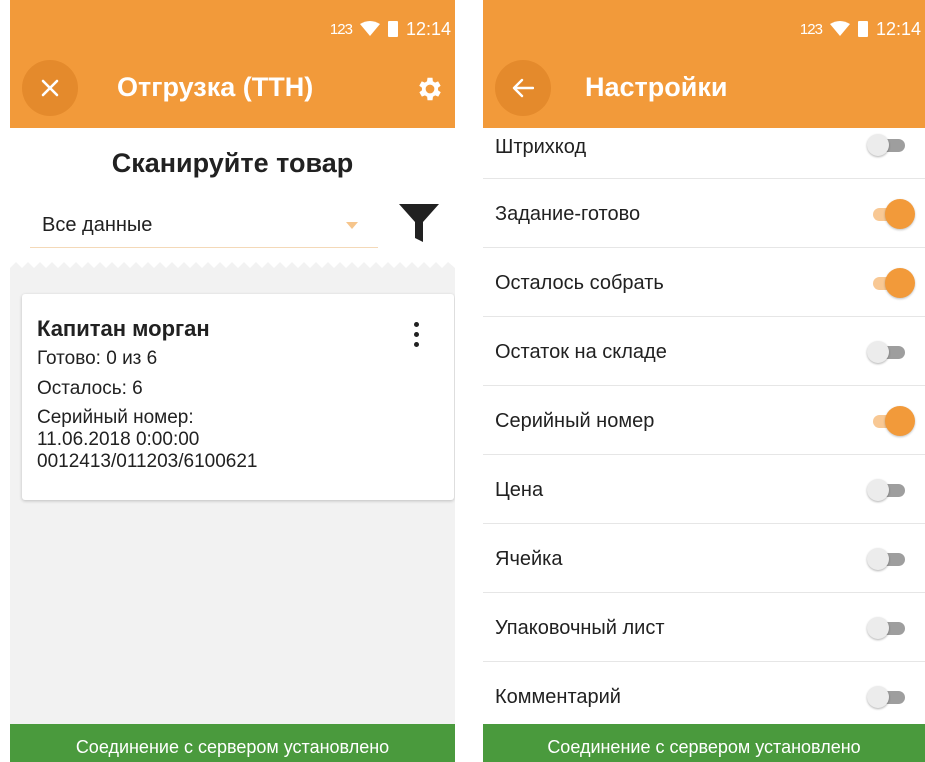 This screenshot has height=762, width=925. I want to click on item-serial-label: Серийный номер:, so click(115, 417).